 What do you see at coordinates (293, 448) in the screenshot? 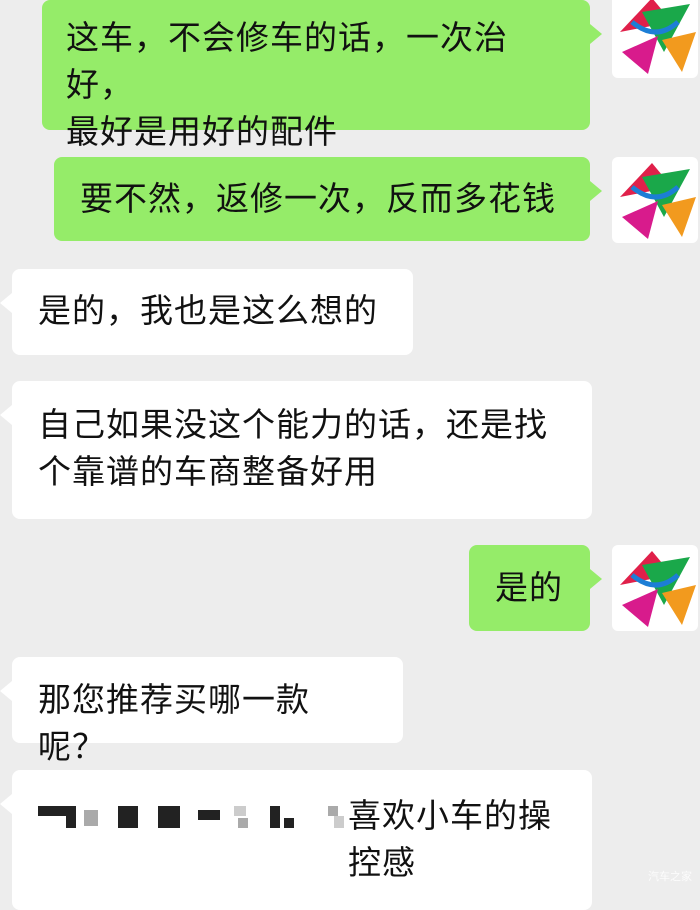
I see `message-text: 自己如果没这个能力的话，还是找 个靠谱的车商整备好用` at bounding box center [293, 448].